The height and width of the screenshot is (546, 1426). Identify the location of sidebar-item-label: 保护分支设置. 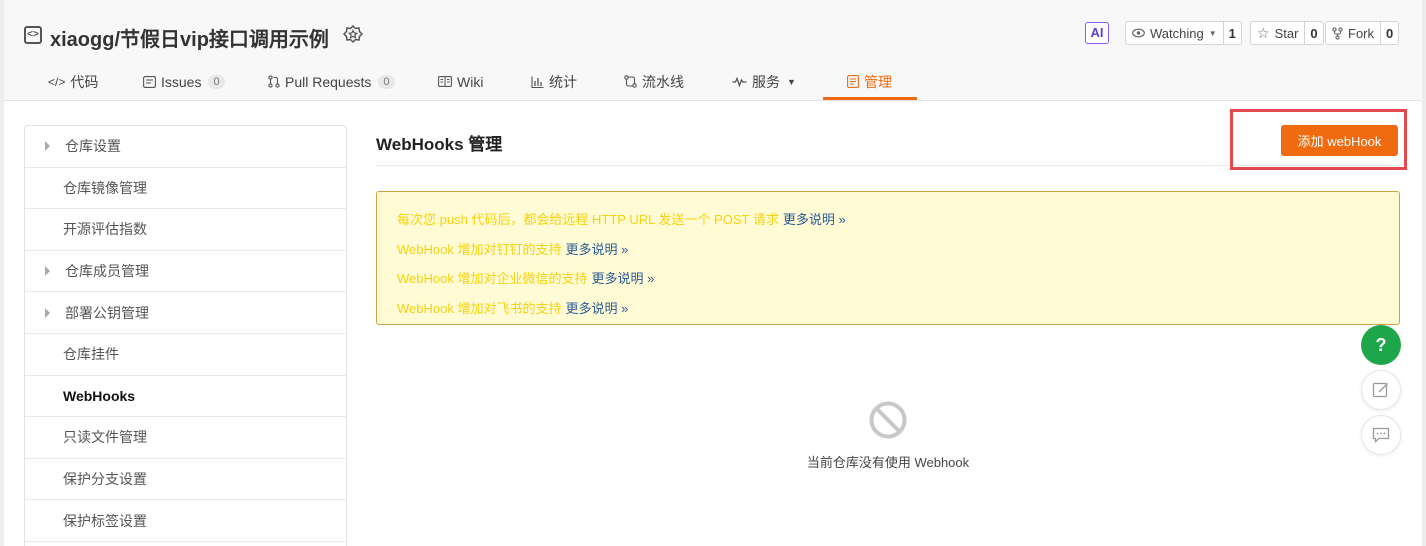
(105, 479).